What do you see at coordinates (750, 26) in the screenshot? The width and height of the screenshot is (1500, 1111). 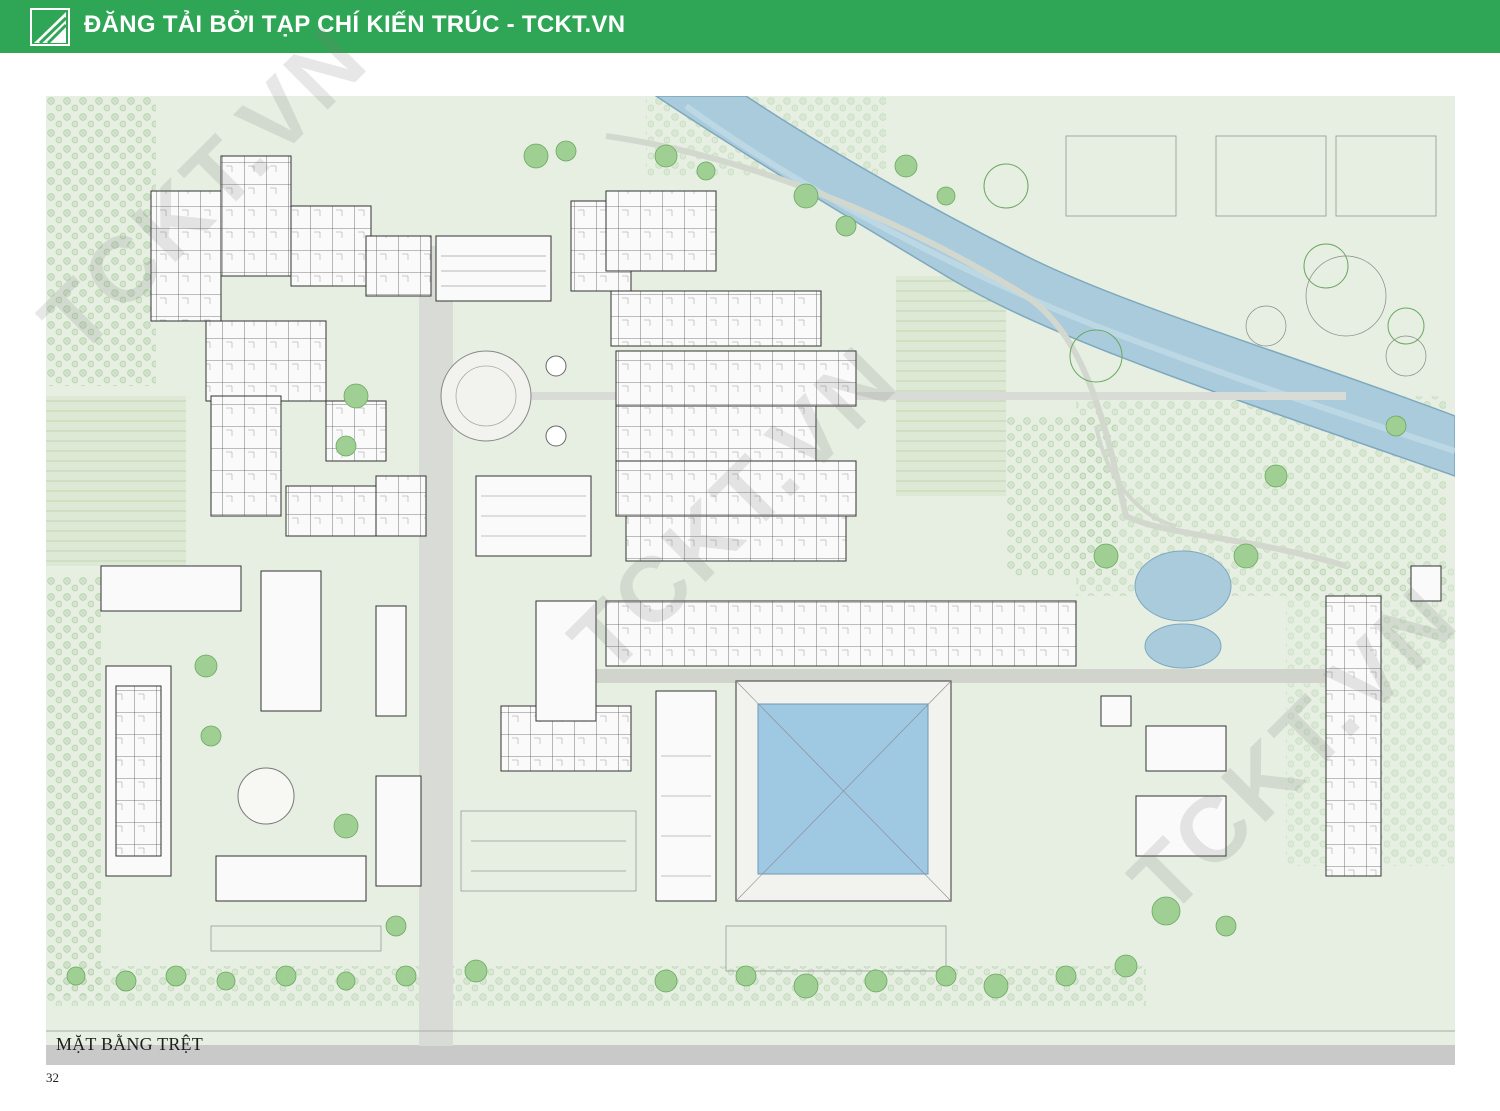 I see `top-banner: ĐĂNG TẢI BỞI TẠP CHÍ KIẾN TRÚC - TCKT.VN` at bounding box center [750, 26].